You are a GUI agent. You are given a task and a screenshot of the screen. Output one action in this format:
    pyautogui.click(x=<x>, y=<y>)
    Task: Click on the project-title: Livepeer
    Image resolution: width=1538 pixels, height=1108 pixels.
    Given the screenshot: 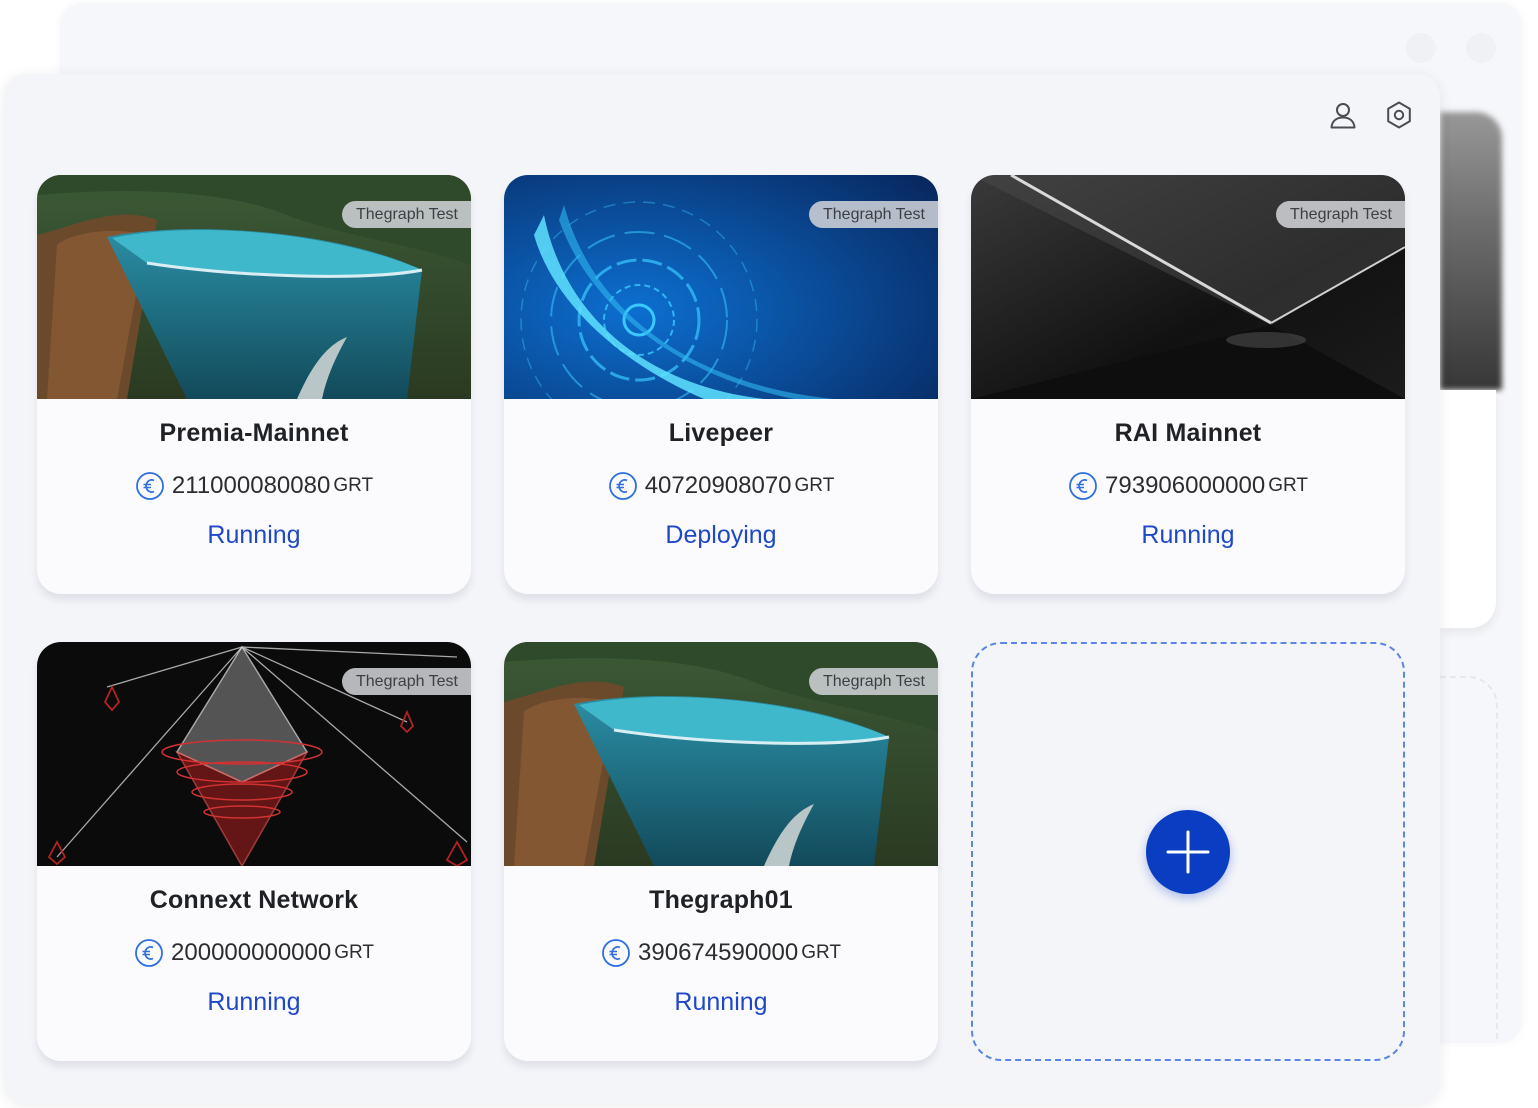 What is the action you would take?
    pyautogui.click(x=721, y=433)
    